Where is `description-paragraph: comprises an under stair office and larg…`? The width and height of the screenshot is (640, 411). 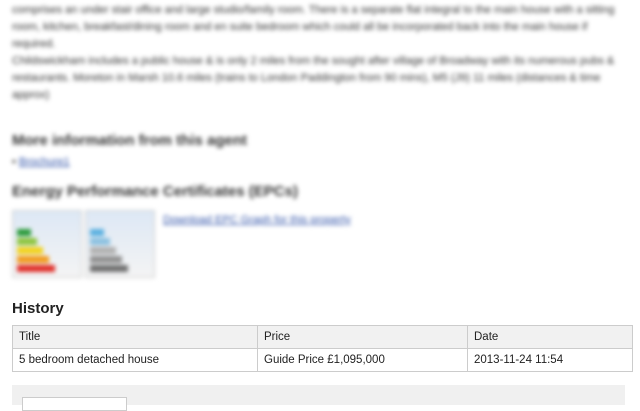
description-paragraph: comprises an under stair office and larg… is located at coordinates (313, 27).